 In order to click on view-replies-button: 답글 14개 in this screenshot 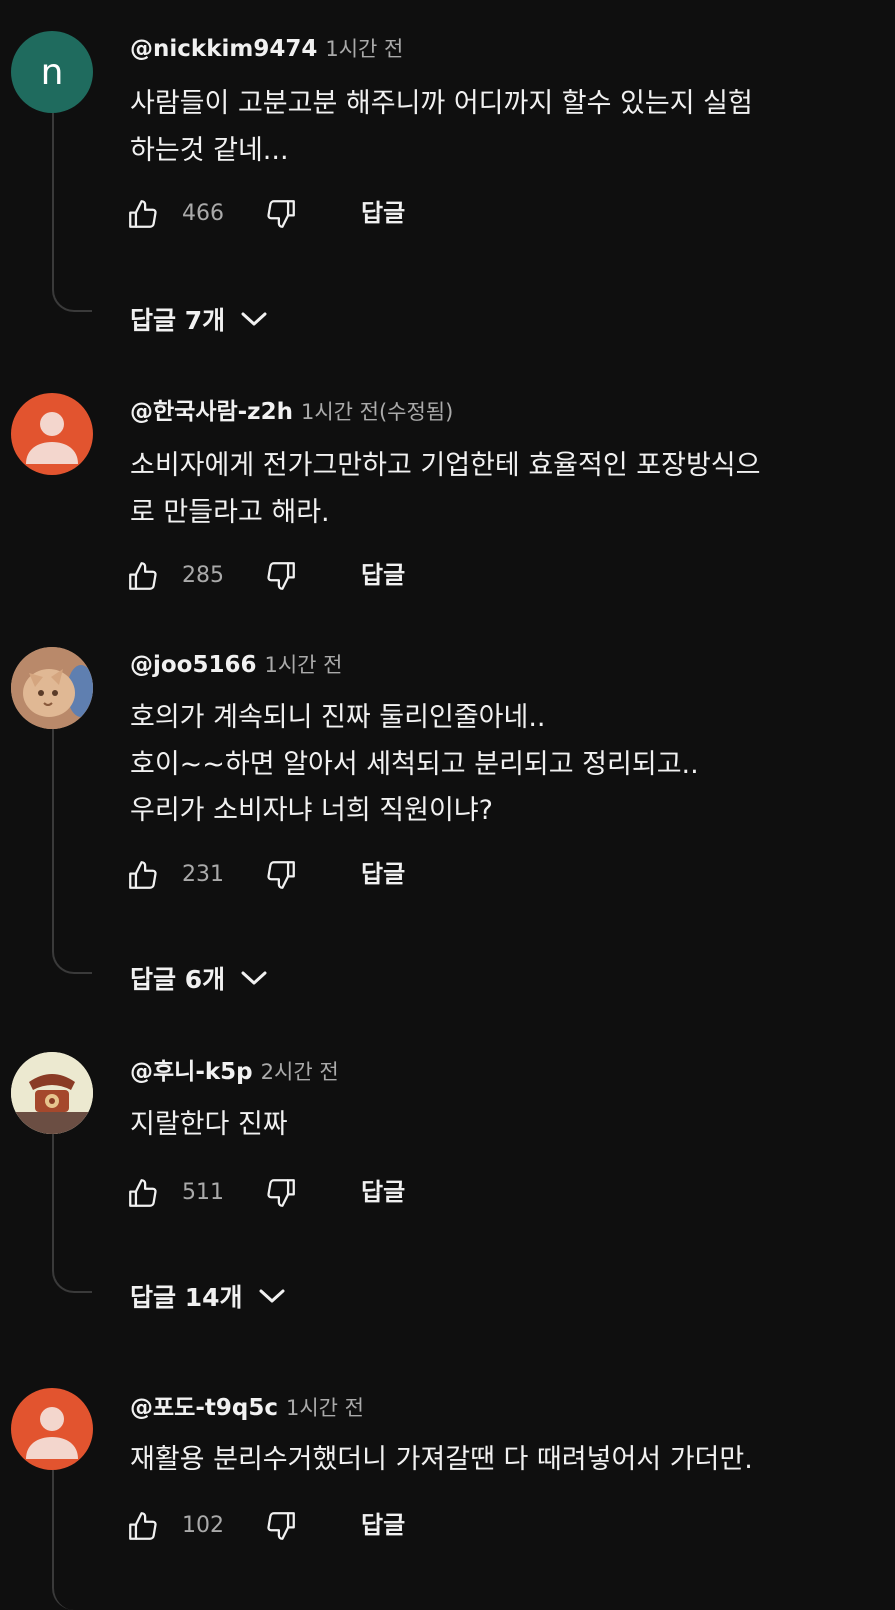, I will do `click(208, 1296)`.